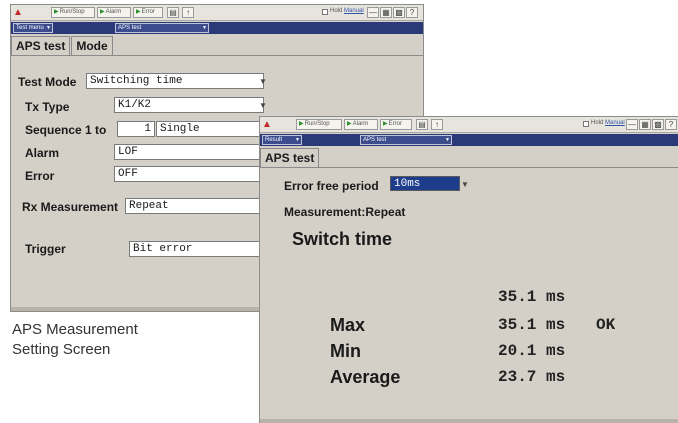  Describe the element at coordinates (47, 107) in the screenshot. I see `tx-type-label: Tx Type` at that location.